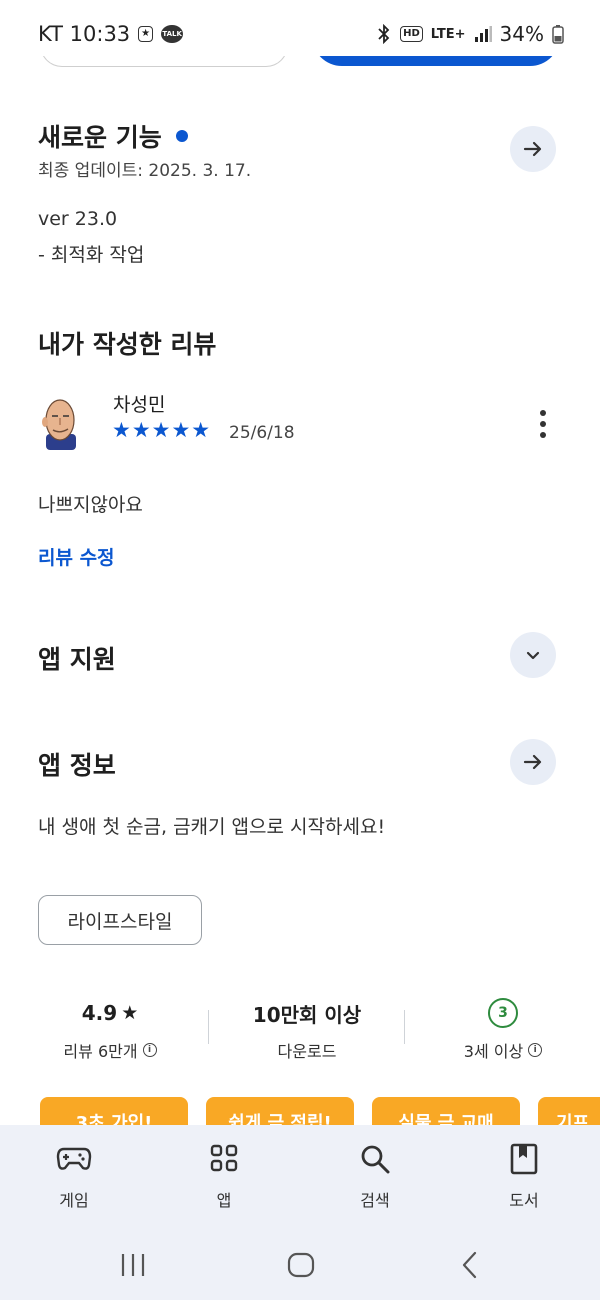  I want to click on carrier-time: KT 10:33, so click(84, 34).